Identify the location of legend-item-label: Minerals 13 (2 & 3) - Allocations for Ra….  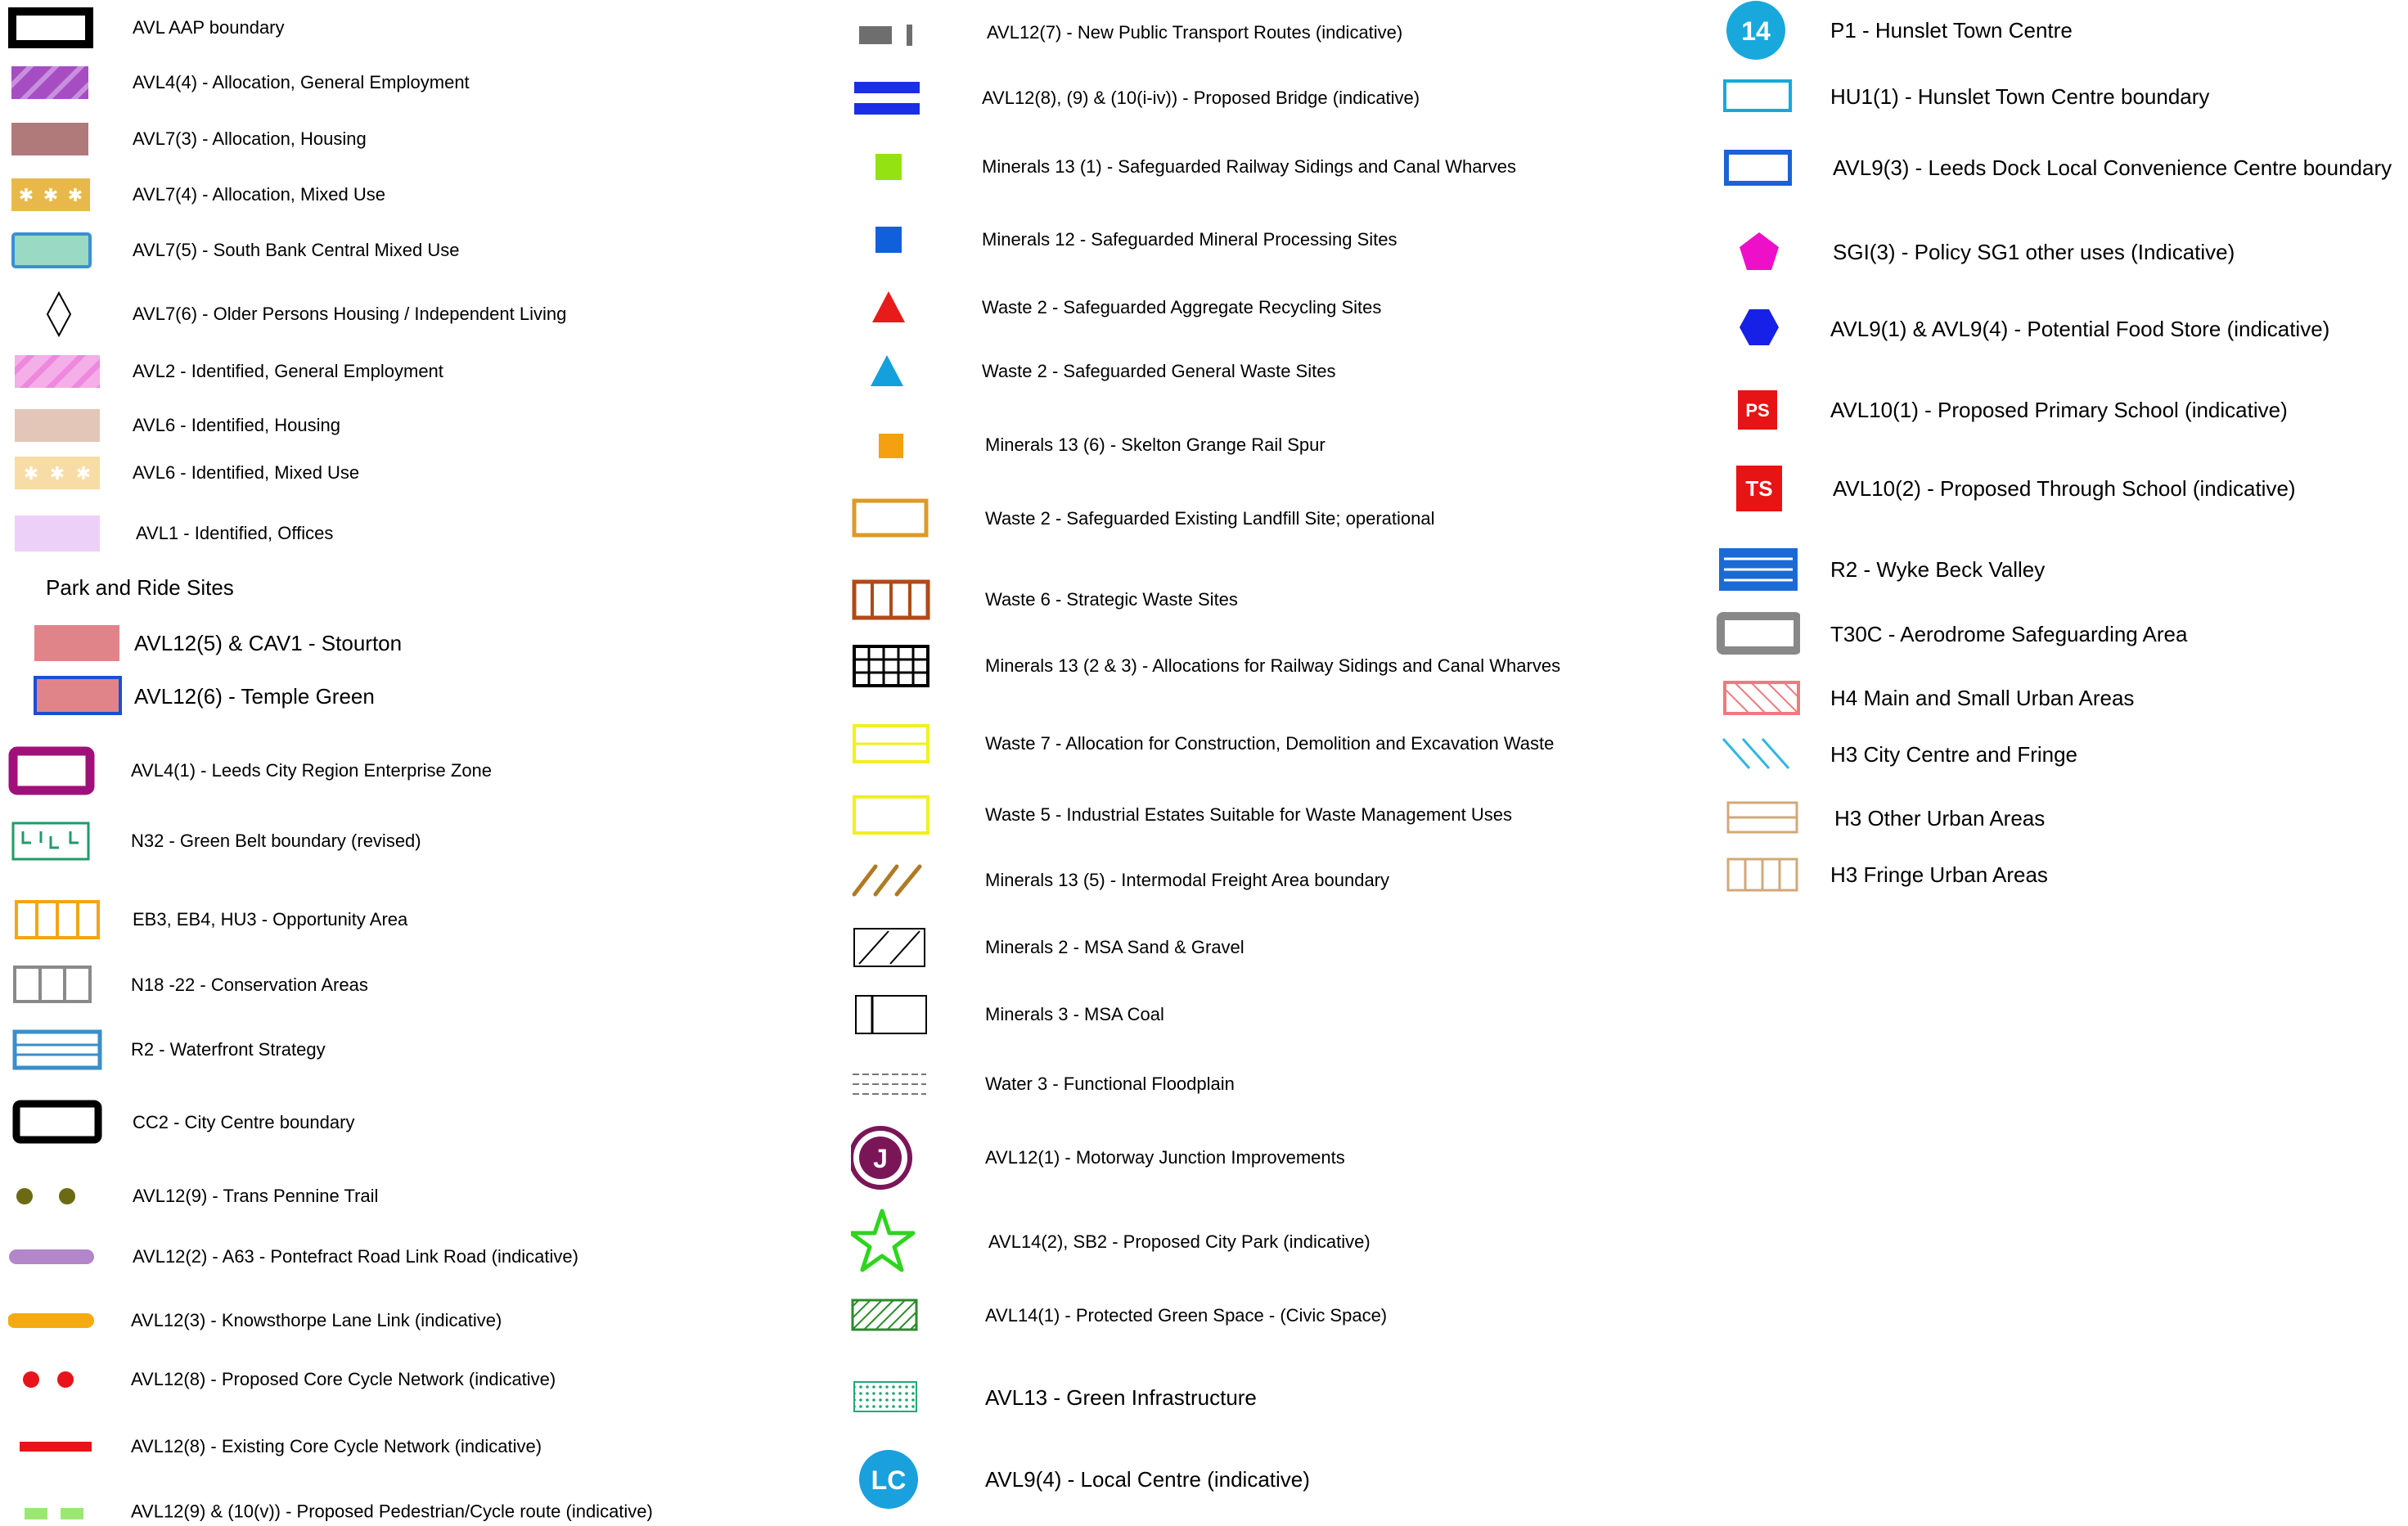
(1273, 665).